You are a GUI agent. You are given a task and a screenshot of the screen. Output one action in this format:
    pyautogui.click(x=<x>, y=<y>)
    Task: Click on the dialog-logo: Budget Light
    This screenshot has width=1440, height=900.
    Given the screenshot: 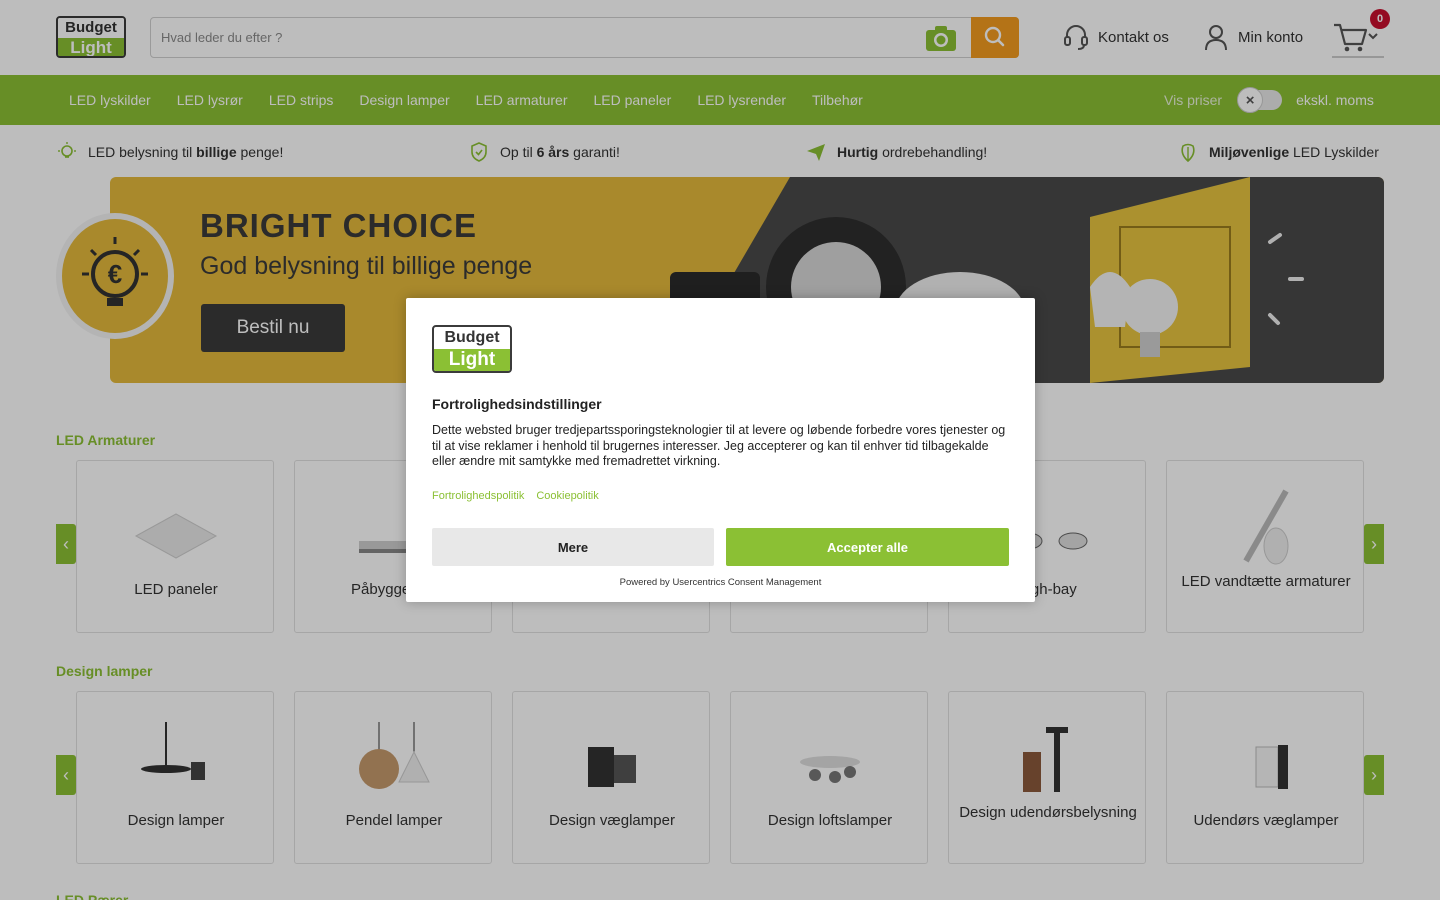 What is the action you would take?
    pyautogui.click(x=472, y=349)
    